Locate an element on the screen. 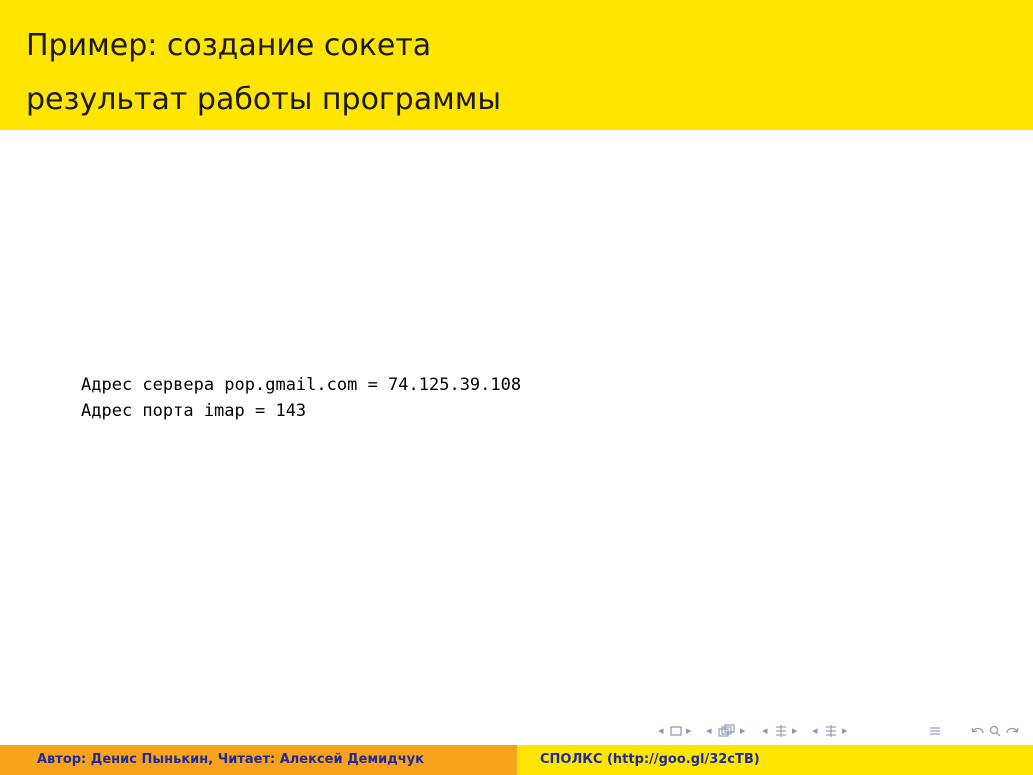 The height and width of the screenshot is (775, 1033). align-icon is located at coordinates (935, 733).